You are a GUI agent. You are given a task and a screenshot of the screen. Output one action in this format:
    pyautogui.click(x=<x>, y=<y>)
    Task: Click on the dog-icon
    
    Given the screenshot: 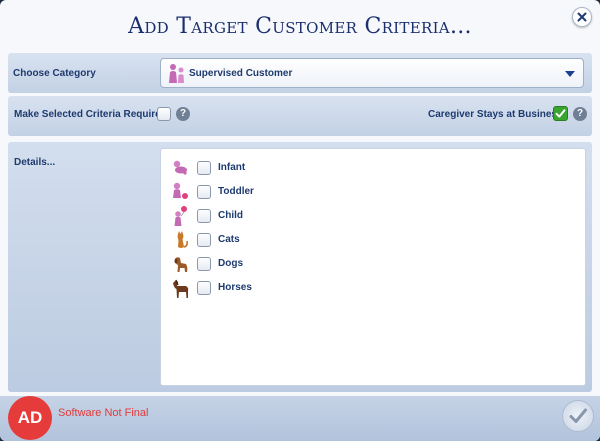 What is the action you would take?
    pyautogui.click(x=181, y=264)
    